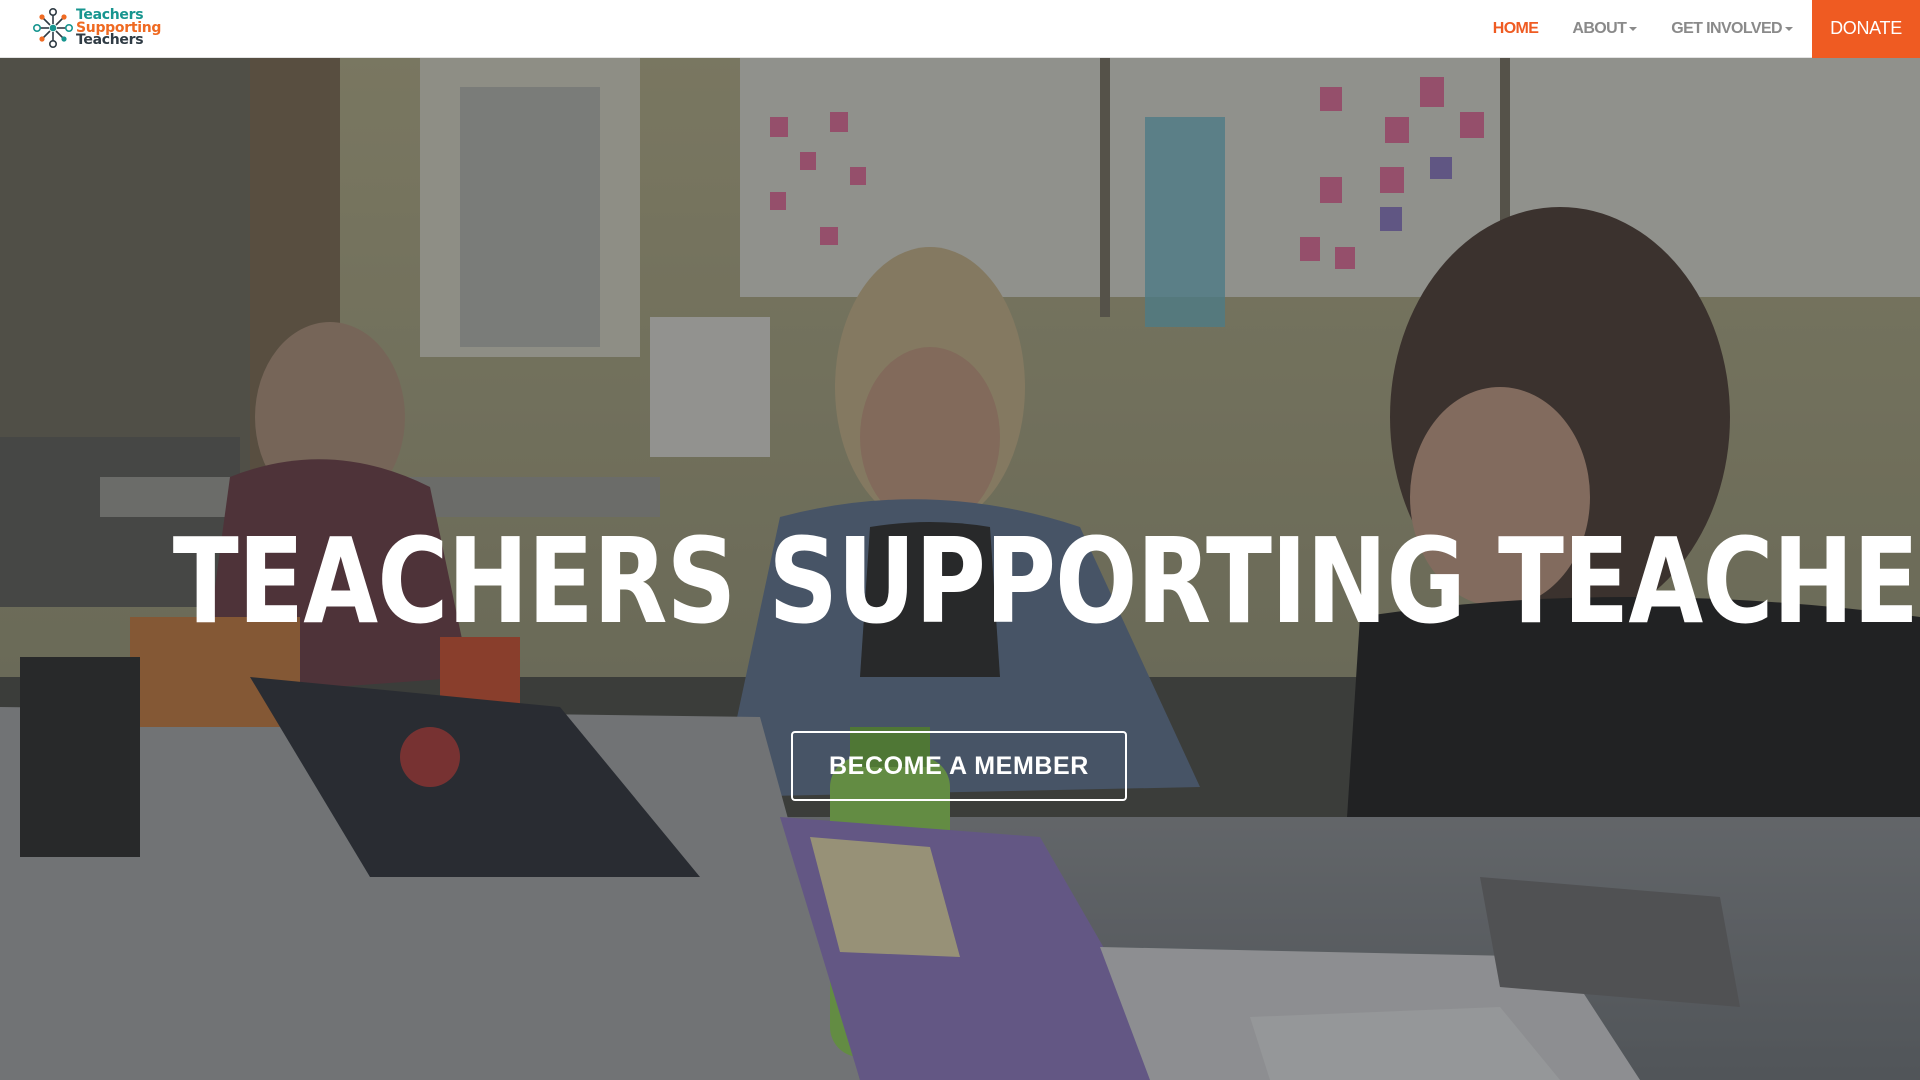 The image size is (1920, 1080). I want to click on logo-line-3: Teachers, so click(110, 40).